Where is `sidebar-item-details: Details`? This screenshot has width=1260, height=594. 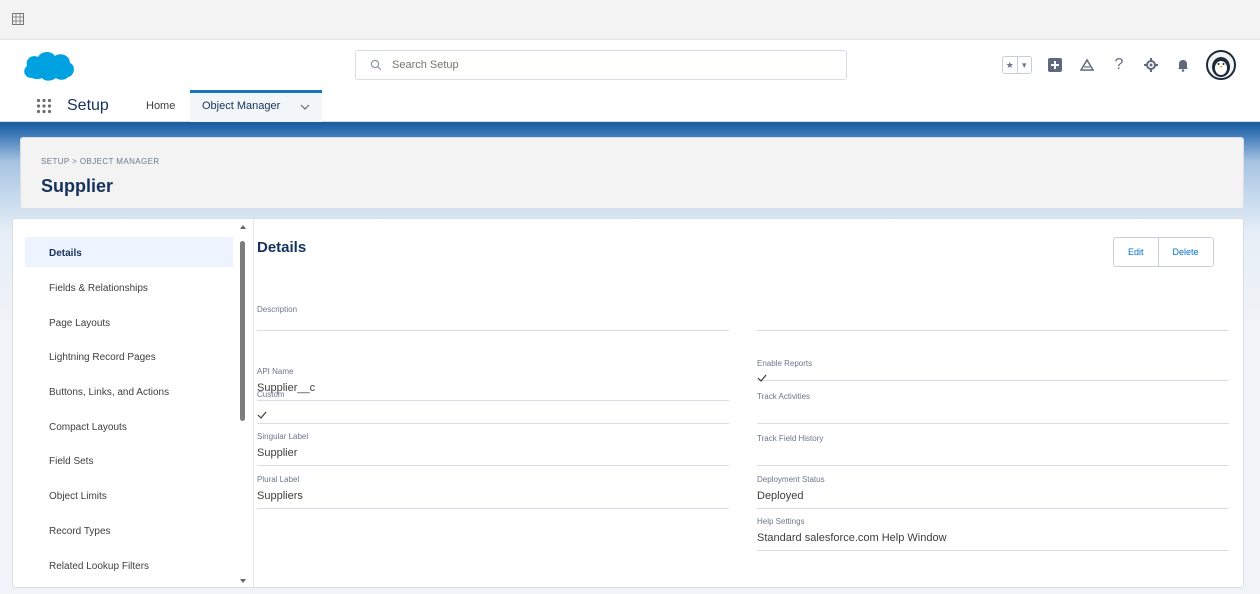
sidebar-item-details: Details is located at coordinates (129, 252).